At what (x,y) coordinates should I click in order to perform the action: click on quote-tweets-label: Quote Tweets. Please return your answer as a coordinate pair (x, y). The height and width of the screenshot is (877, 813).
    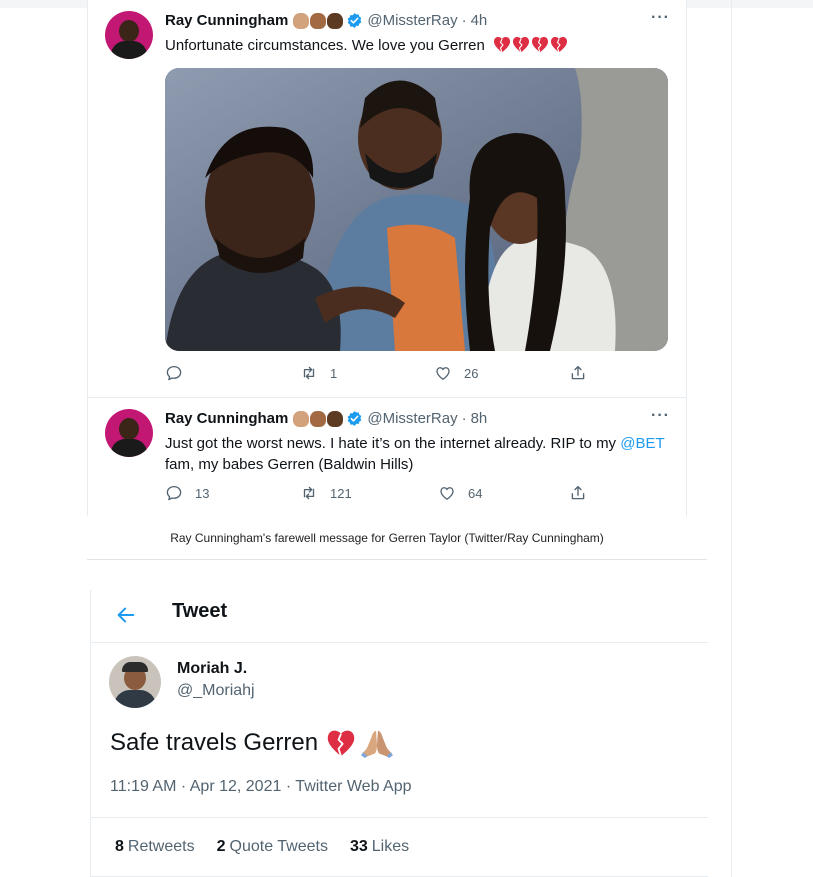
    Looking at the image, I should click on (278, 846).